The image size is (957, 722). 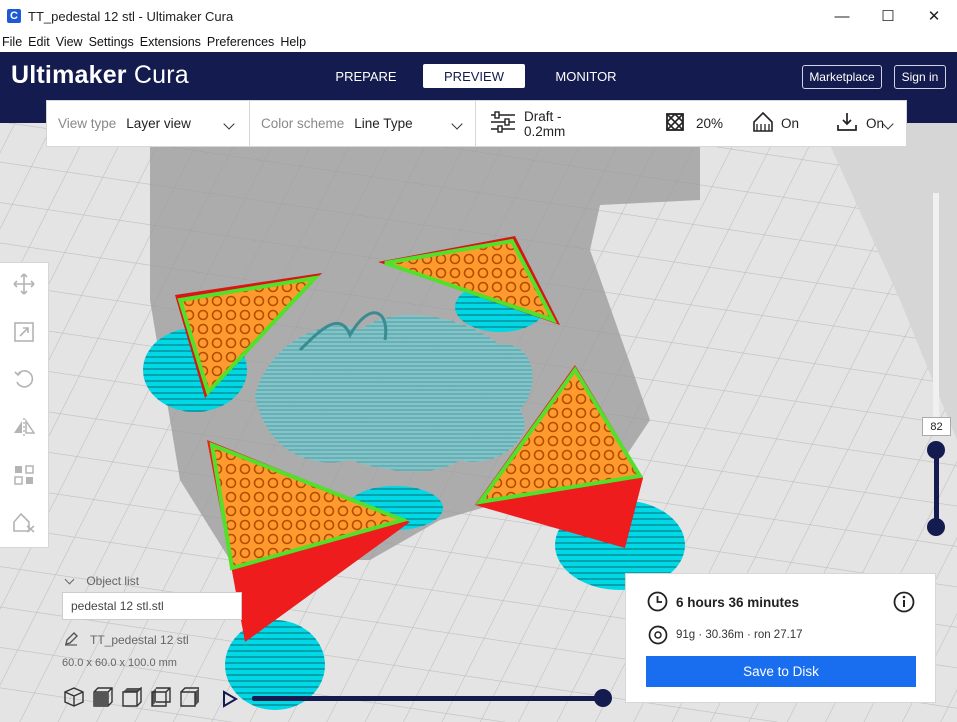 I want to click on current-layer-field: 82, so click(x=936, y=426).